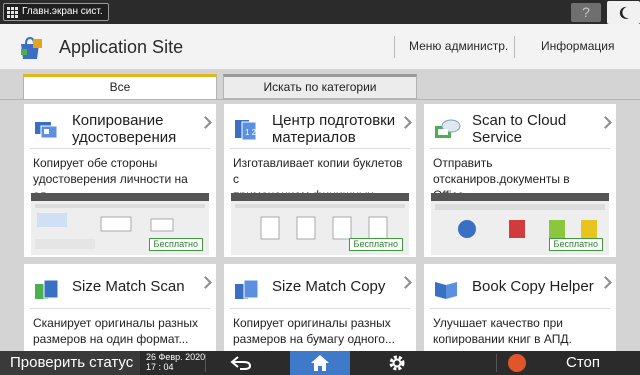  What do you see at coordinates (47, 289) in the screenshot?
I see `size-match-scan-icon` at bounding box center [47, 289].